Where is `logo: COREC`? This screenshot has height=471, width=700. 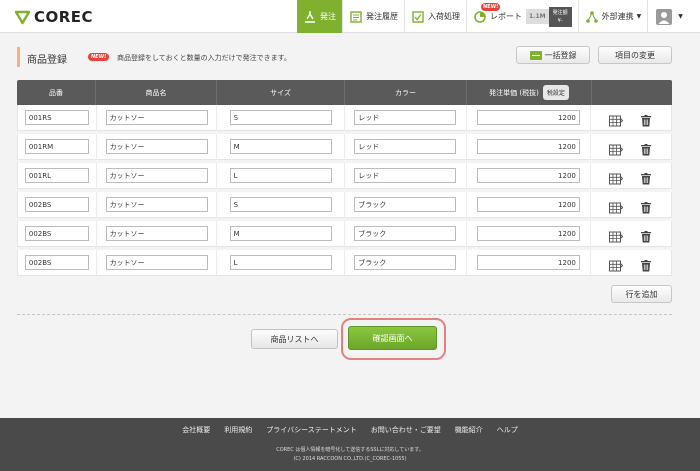
logo: COREC is located at coordinates (53, 17).